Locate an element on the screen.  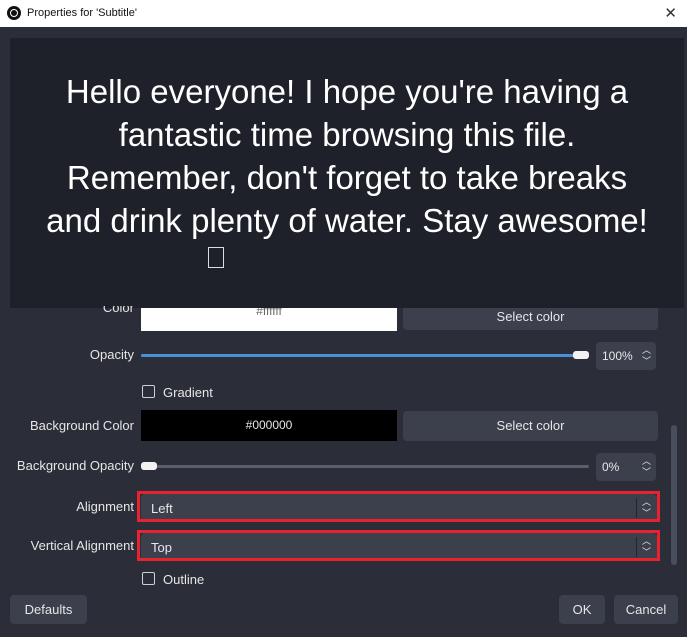
vertical-alignment-highlight is located at coordinates (398, 545).